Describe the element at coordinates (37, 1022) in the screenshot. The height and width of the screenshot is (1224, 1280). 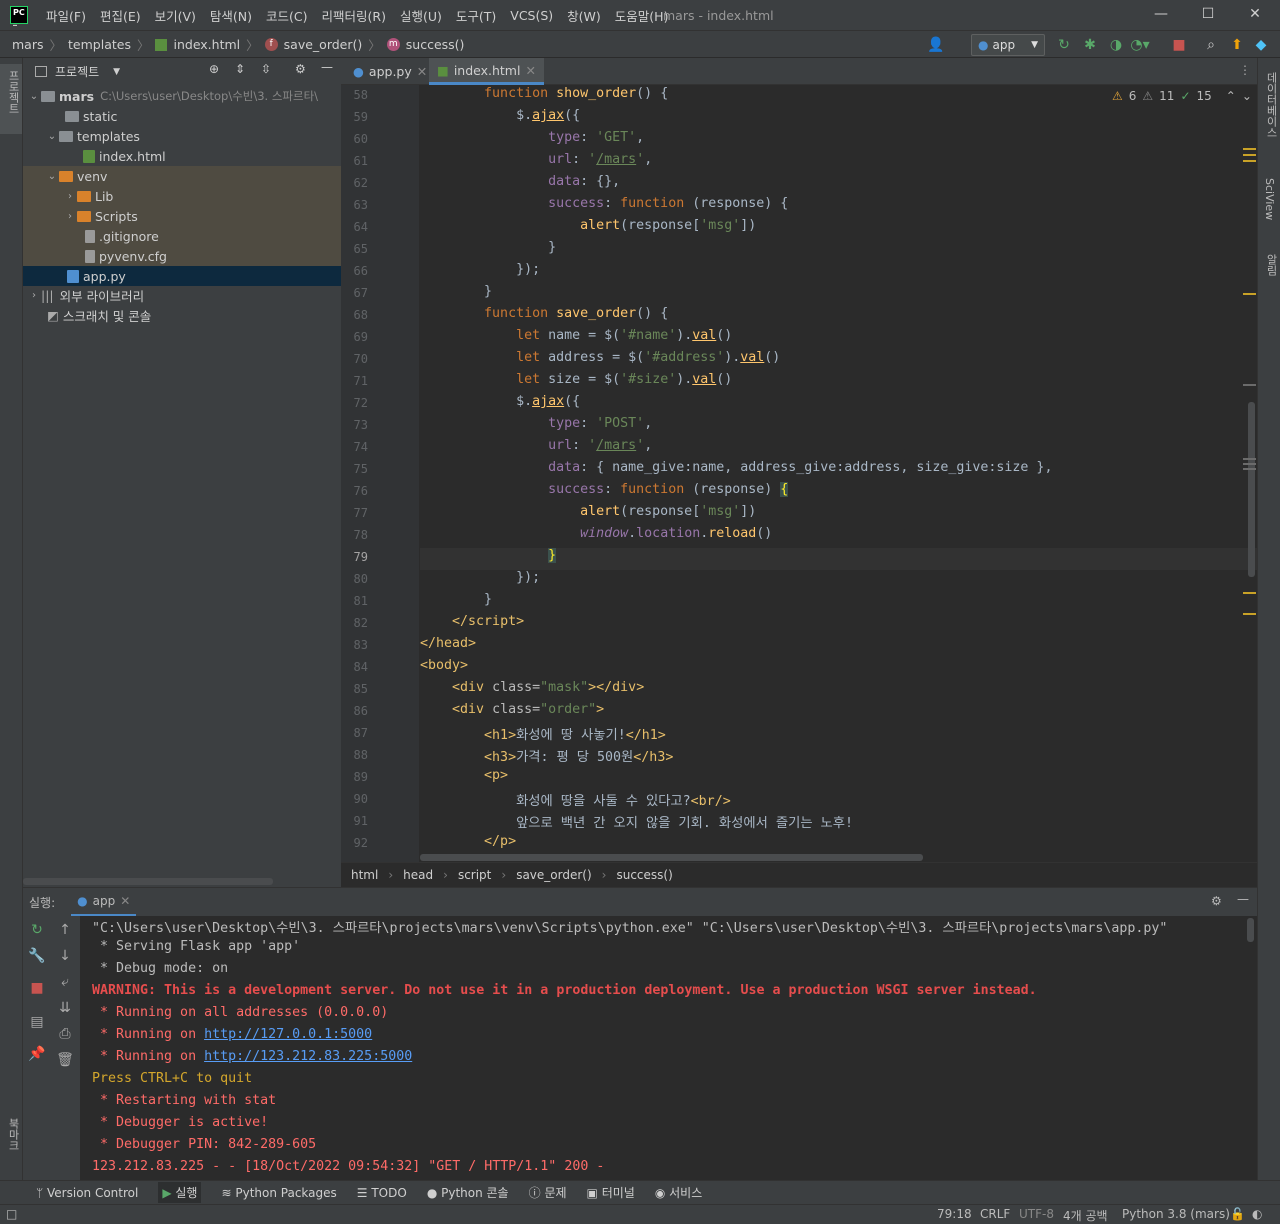
I see `layout-icon: ▤` at that location.